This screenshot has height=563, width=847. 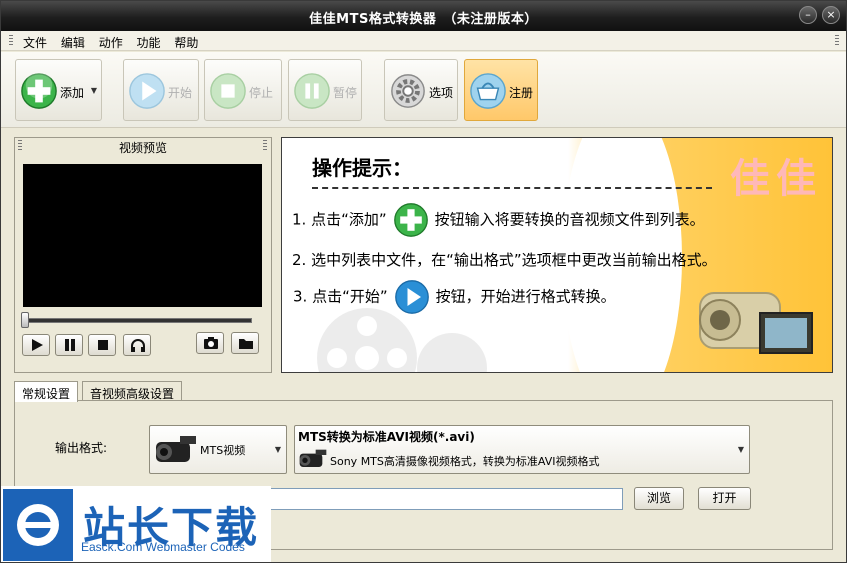 I want to click on video-preview-panel: 视频预览, so click(x=143, y=255).